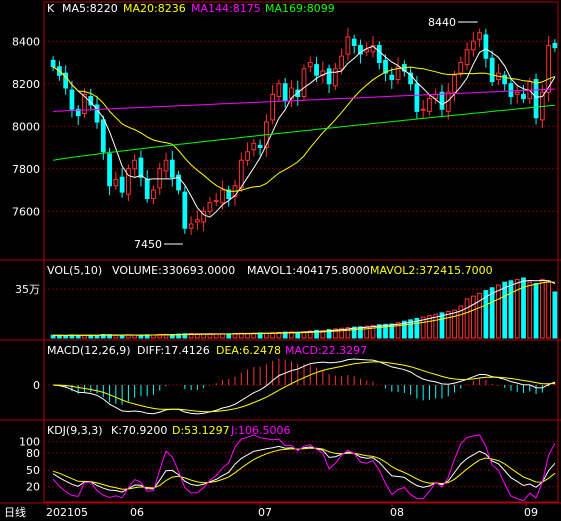  Describe the element at coordinates (300, 8) in the screenshot. I see `ma169-legend: MA169:8099` at that location.